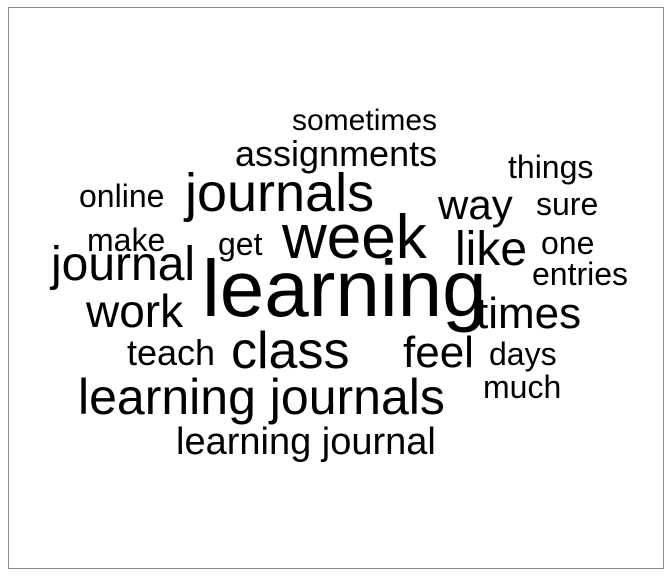 The width and height of the screenshot is (672, 576). What do you see at coordinates (551, 167) in the screenshot?
I see `word-things: things` at bounding box center [551, 167].